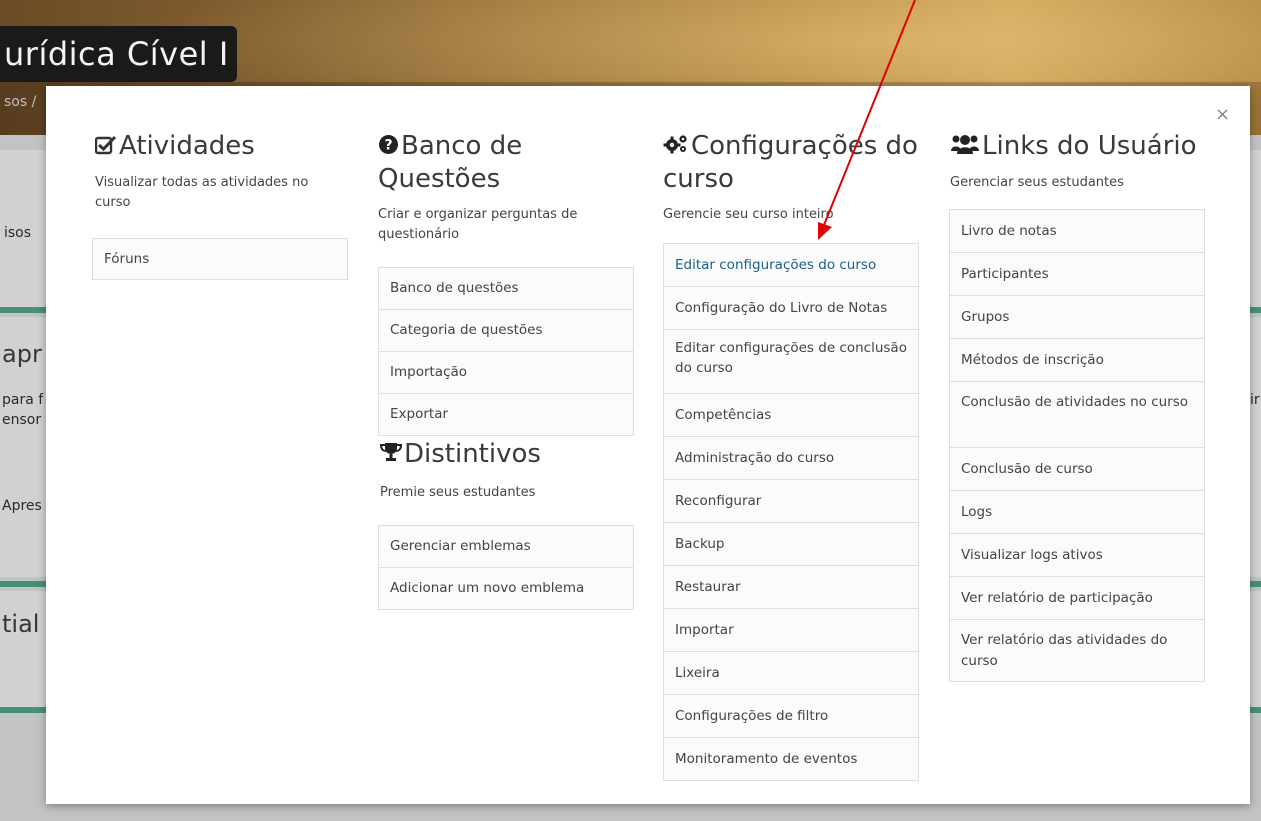  What do you see at coordinates (118, 54) in the screenshot?
I see `course-title: urídica Cível I` at bounding box center [118, 54].